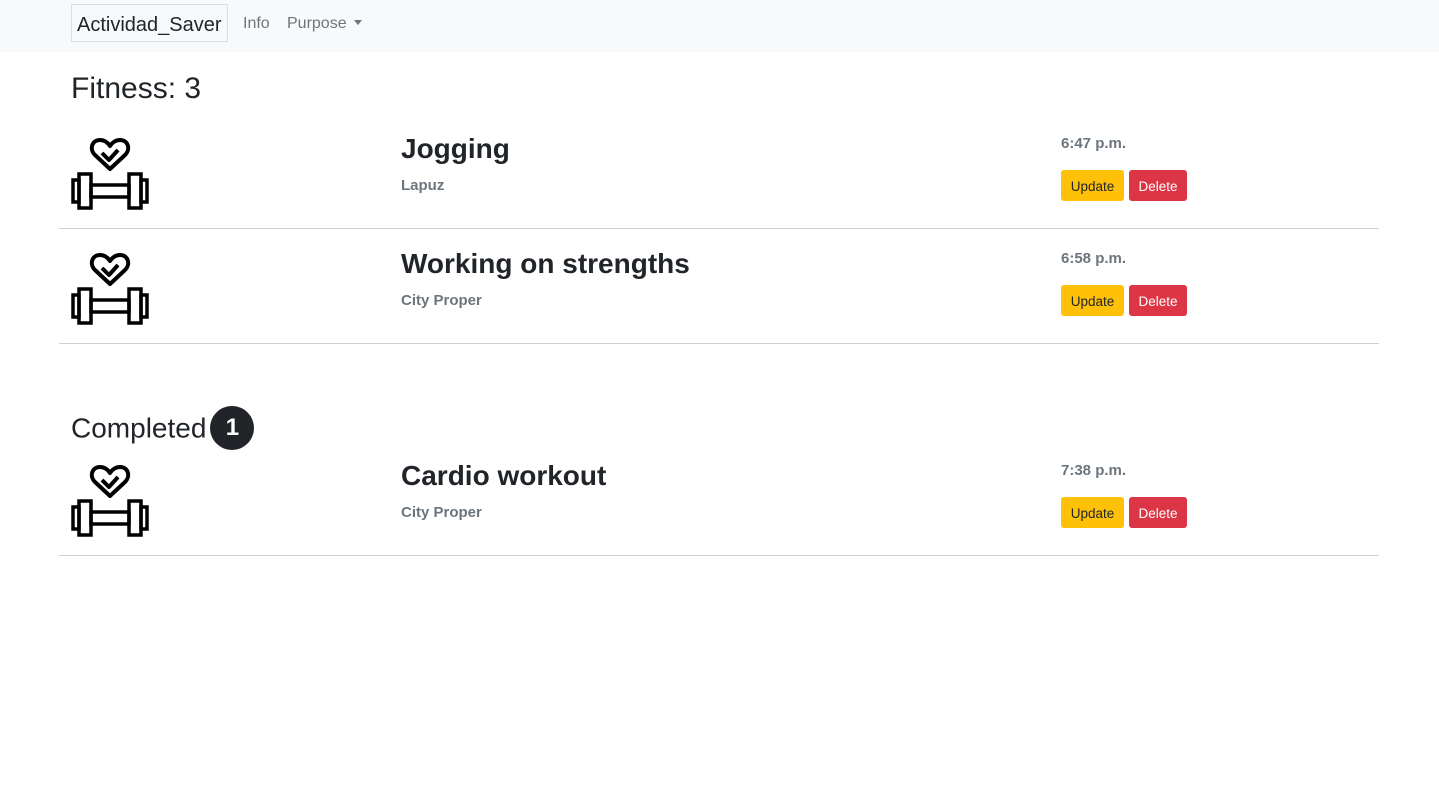 This screenshot has height=785, width=1439. Describe the element at coordinates (423, 185) in the screenshot. I see `activity-place: Lapuz` at that location.